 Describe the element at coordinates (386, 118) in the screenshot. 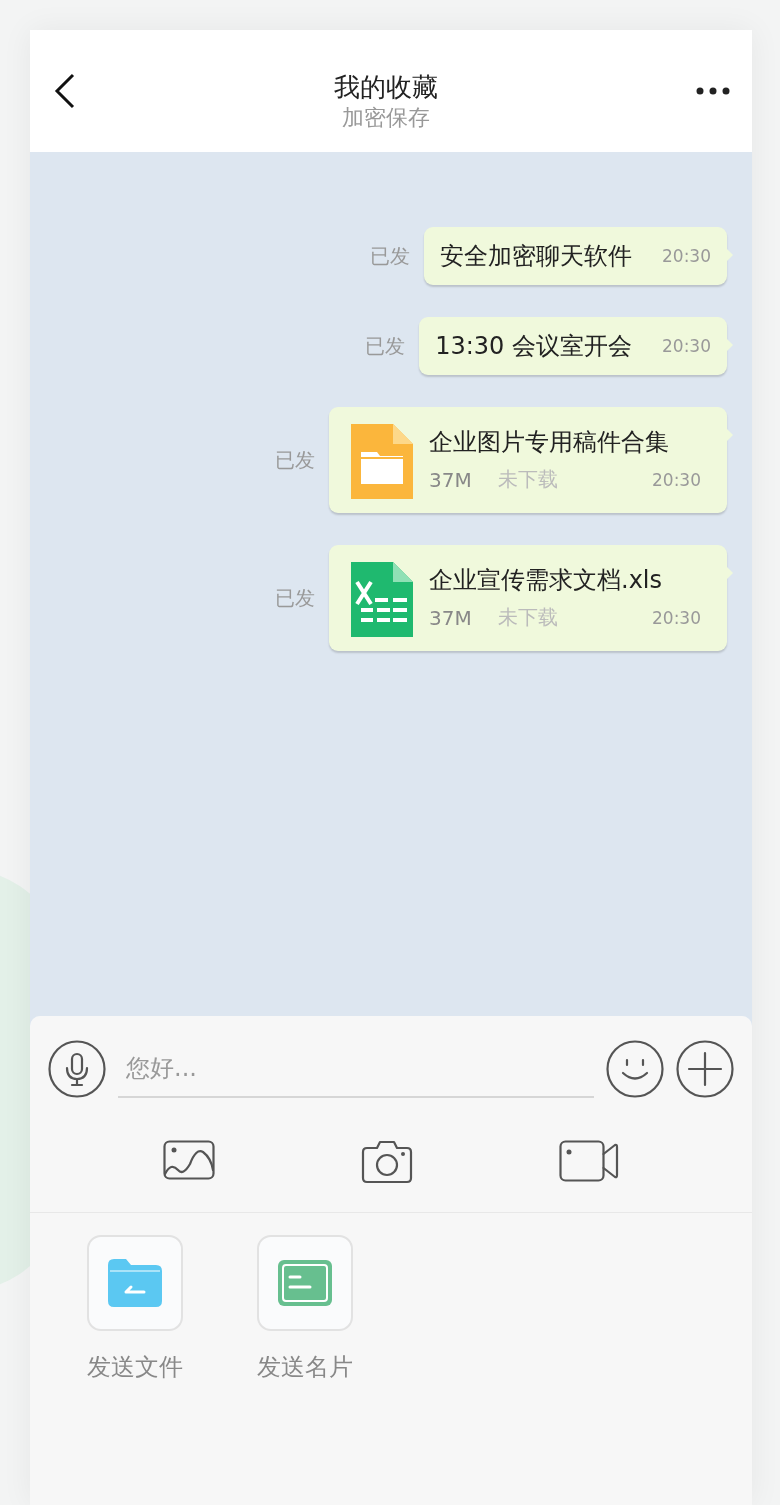

I see `page-subtitle: 加密保存` at that location.